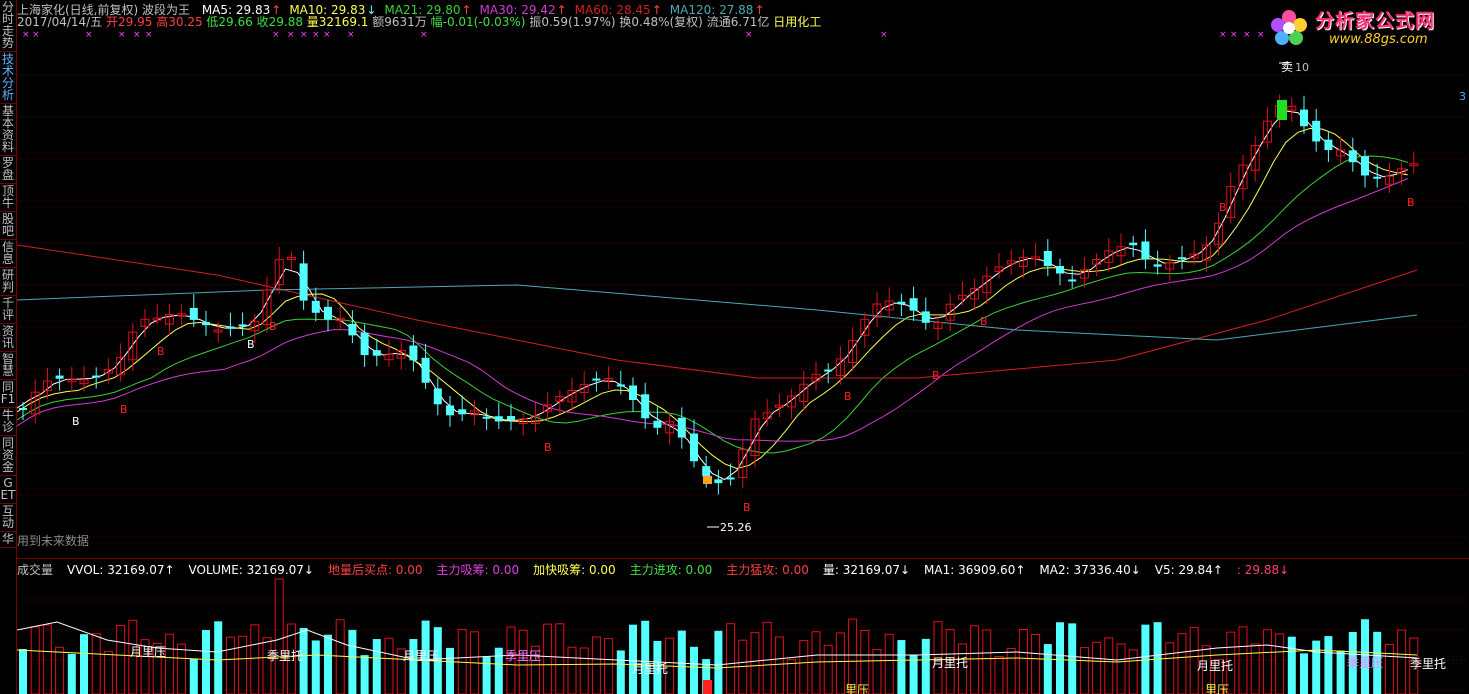 The height and width of the screenshot is (694, 1469). I want to click on date: 2017/04/14/五, so click(60, 22).